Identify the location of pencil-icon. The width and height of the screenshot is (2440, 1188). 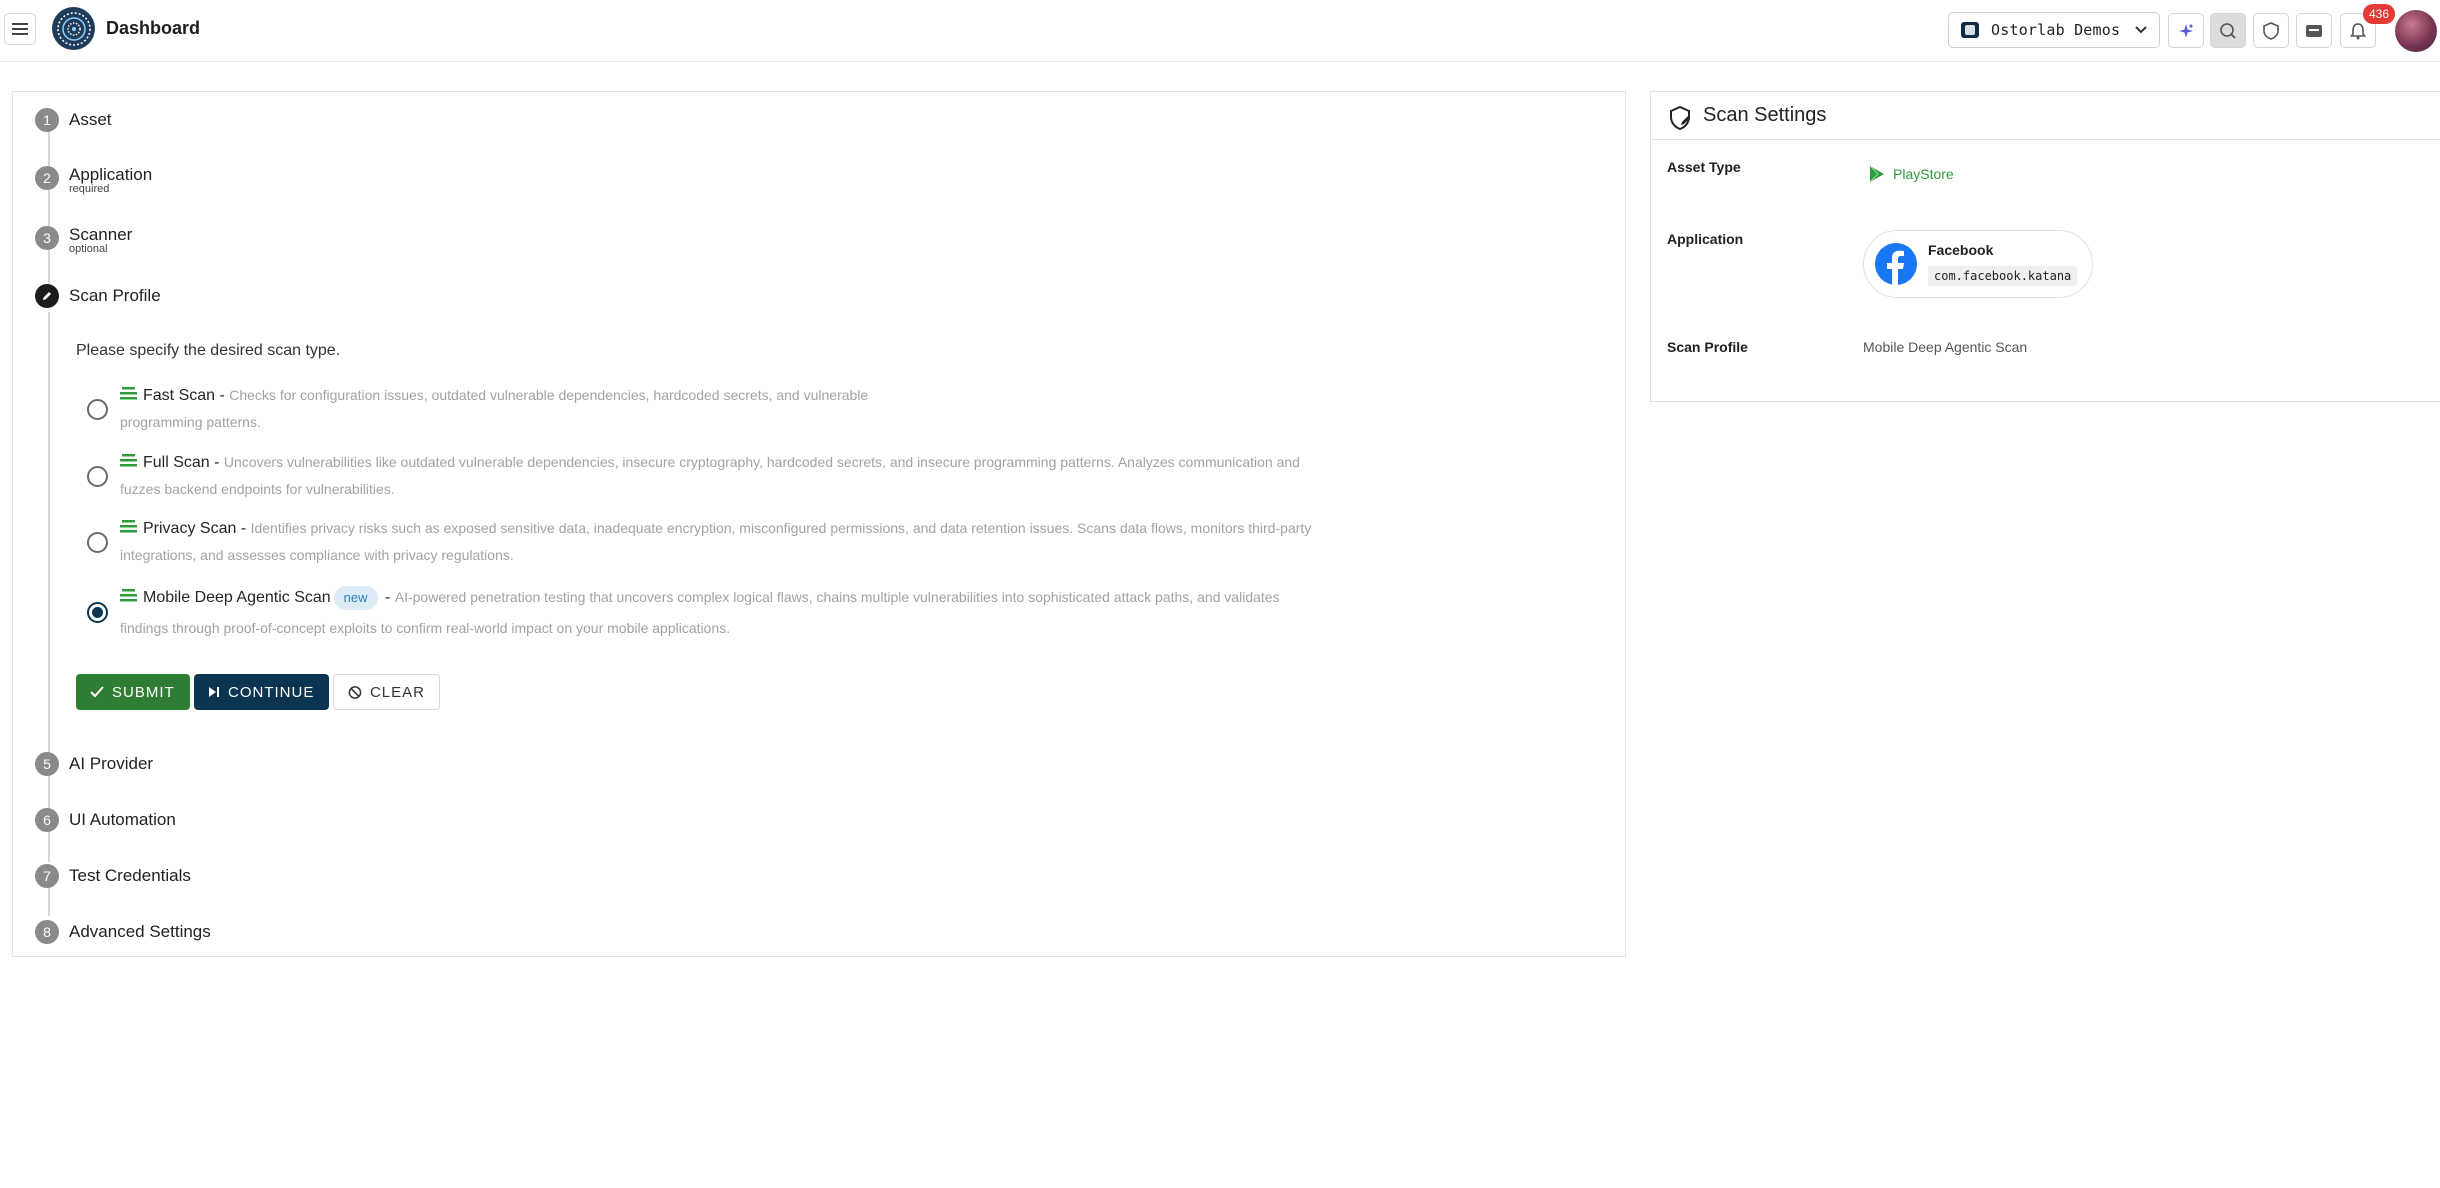
(47, 296).